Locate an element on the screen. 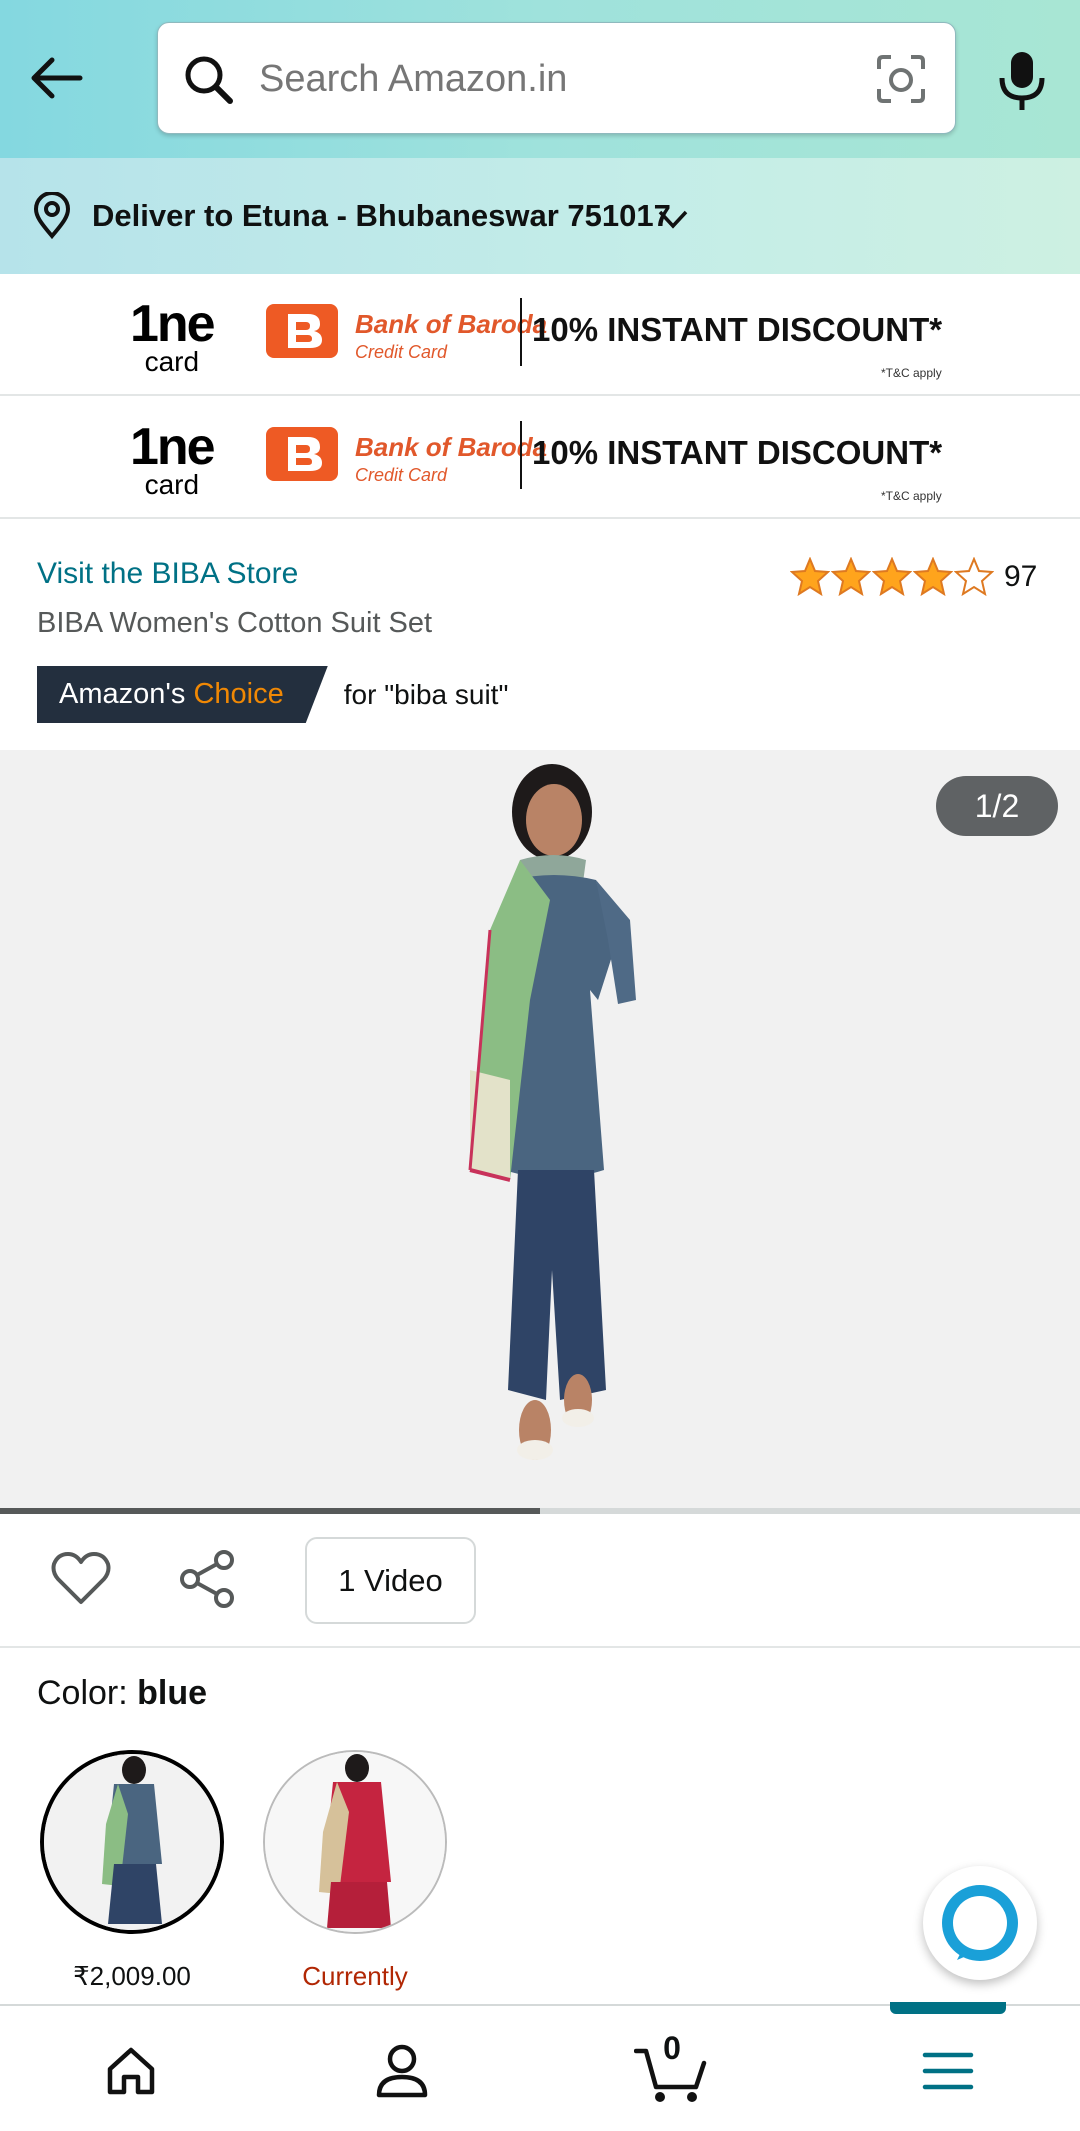  wishlist-heart-icon is located at coordinates (81, 1579).